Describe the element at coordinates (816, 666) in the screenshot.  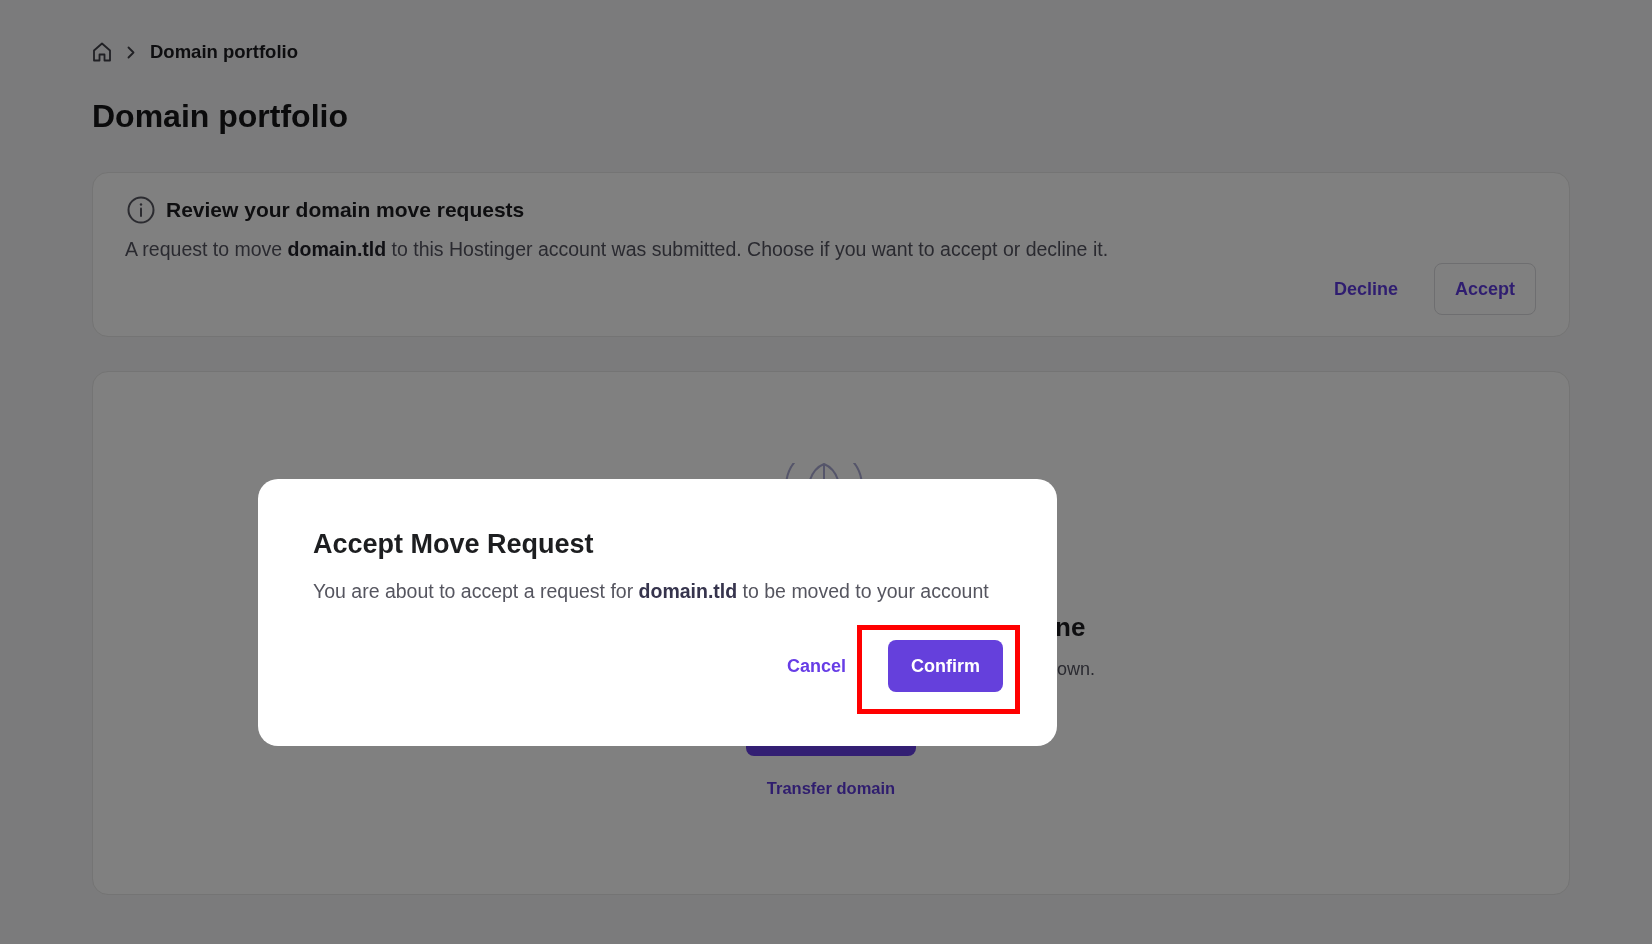
I see `cancel-button: Cancel` at that location.